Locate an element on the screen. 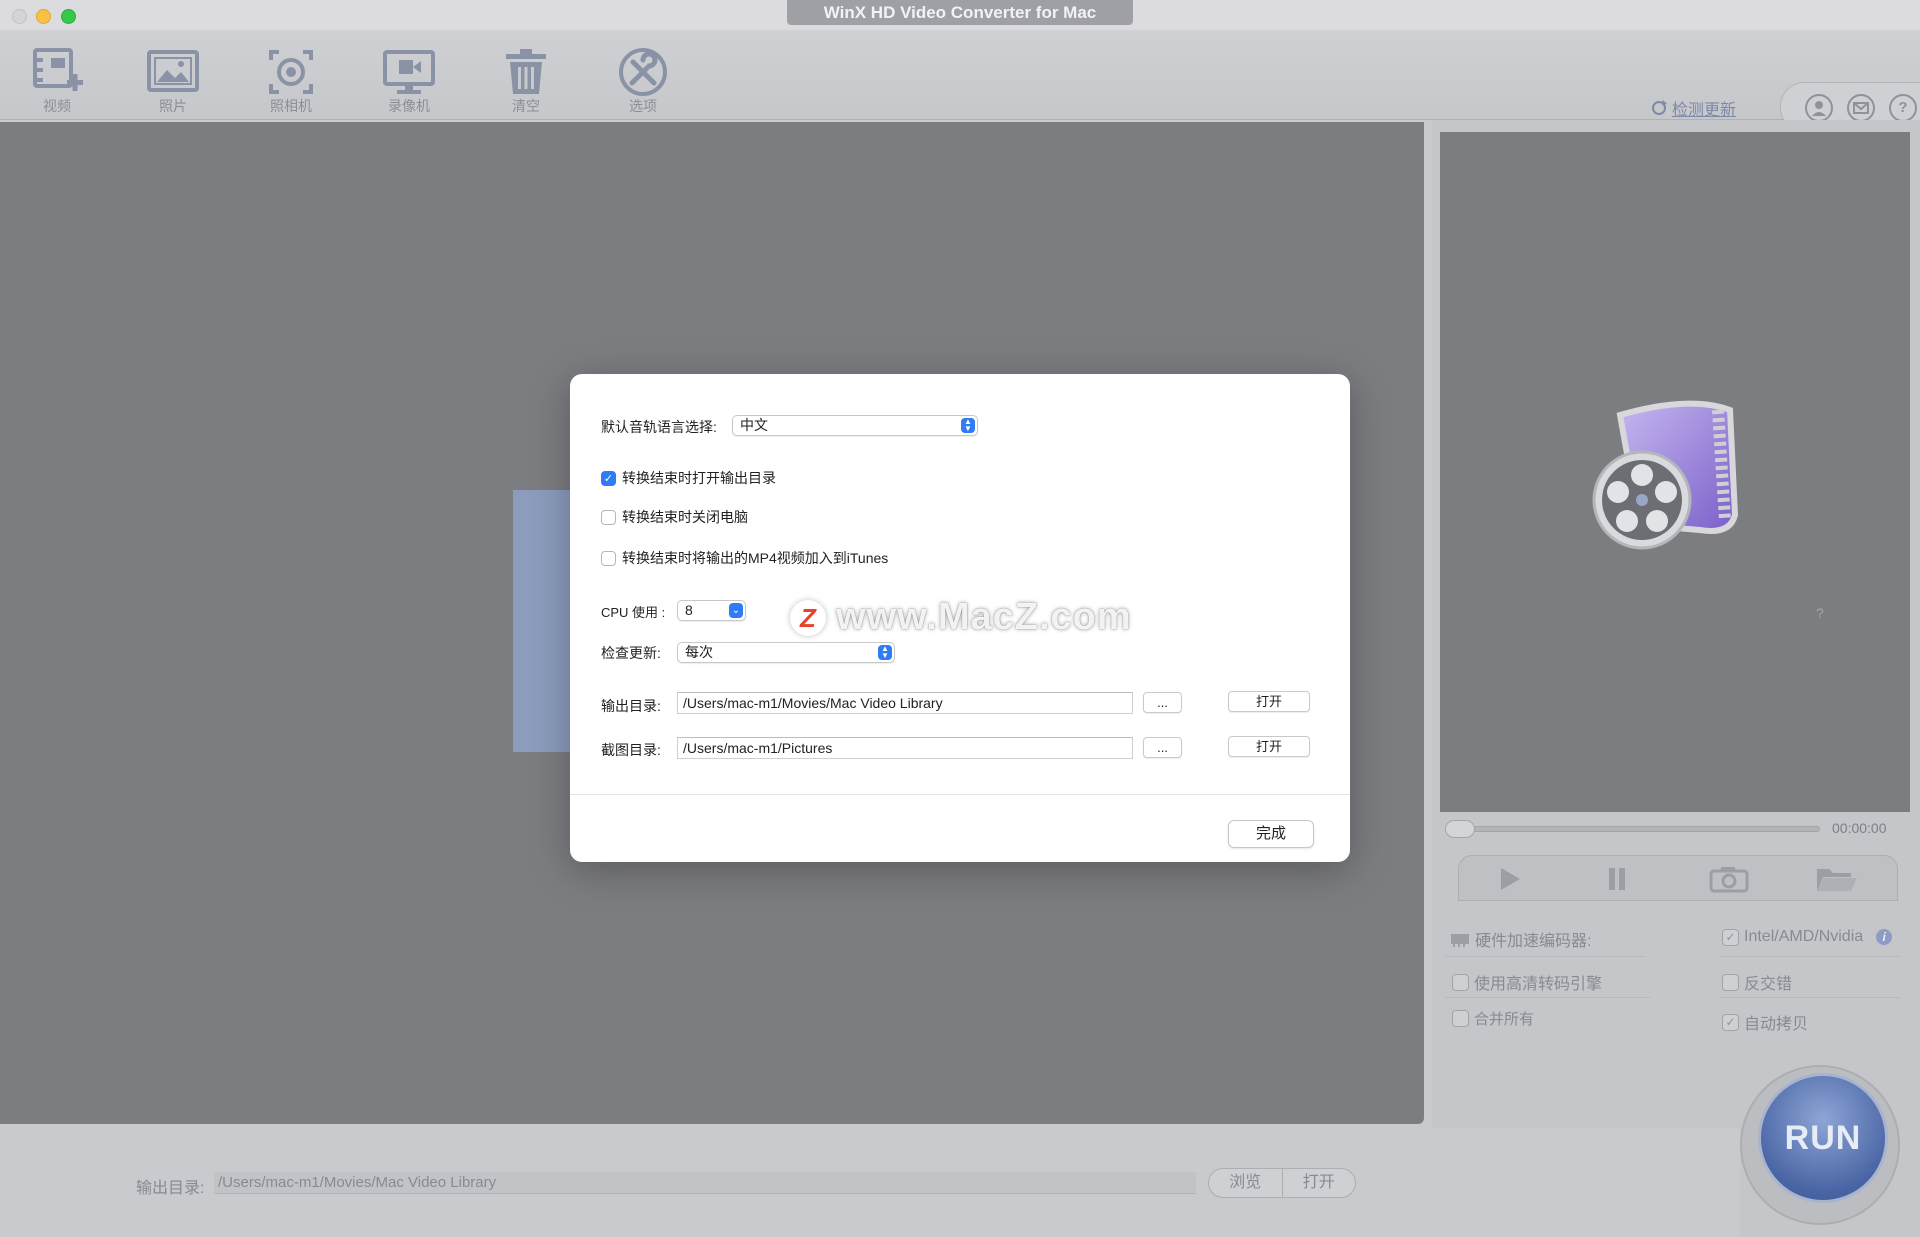  check-update-label: 检查更新: is located at coordinates (631, 653).